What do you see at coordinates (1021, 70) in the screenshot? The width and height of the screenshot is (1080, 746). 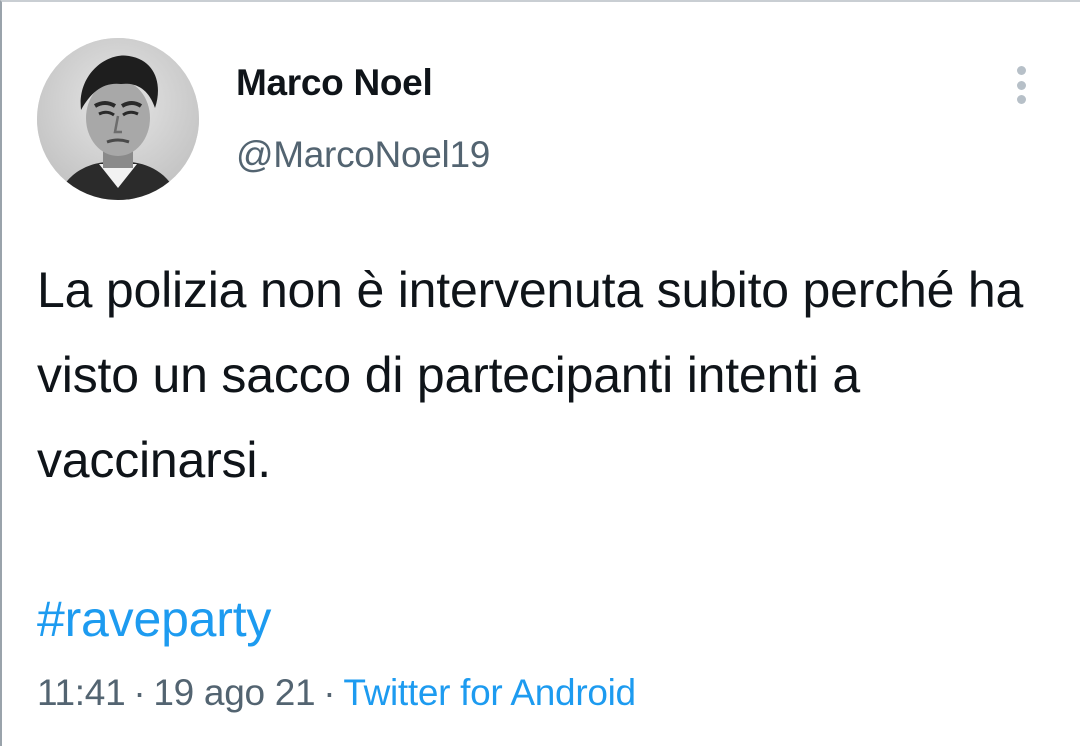 I see `more-vertical-icon` at bounding box center [1021, 70].